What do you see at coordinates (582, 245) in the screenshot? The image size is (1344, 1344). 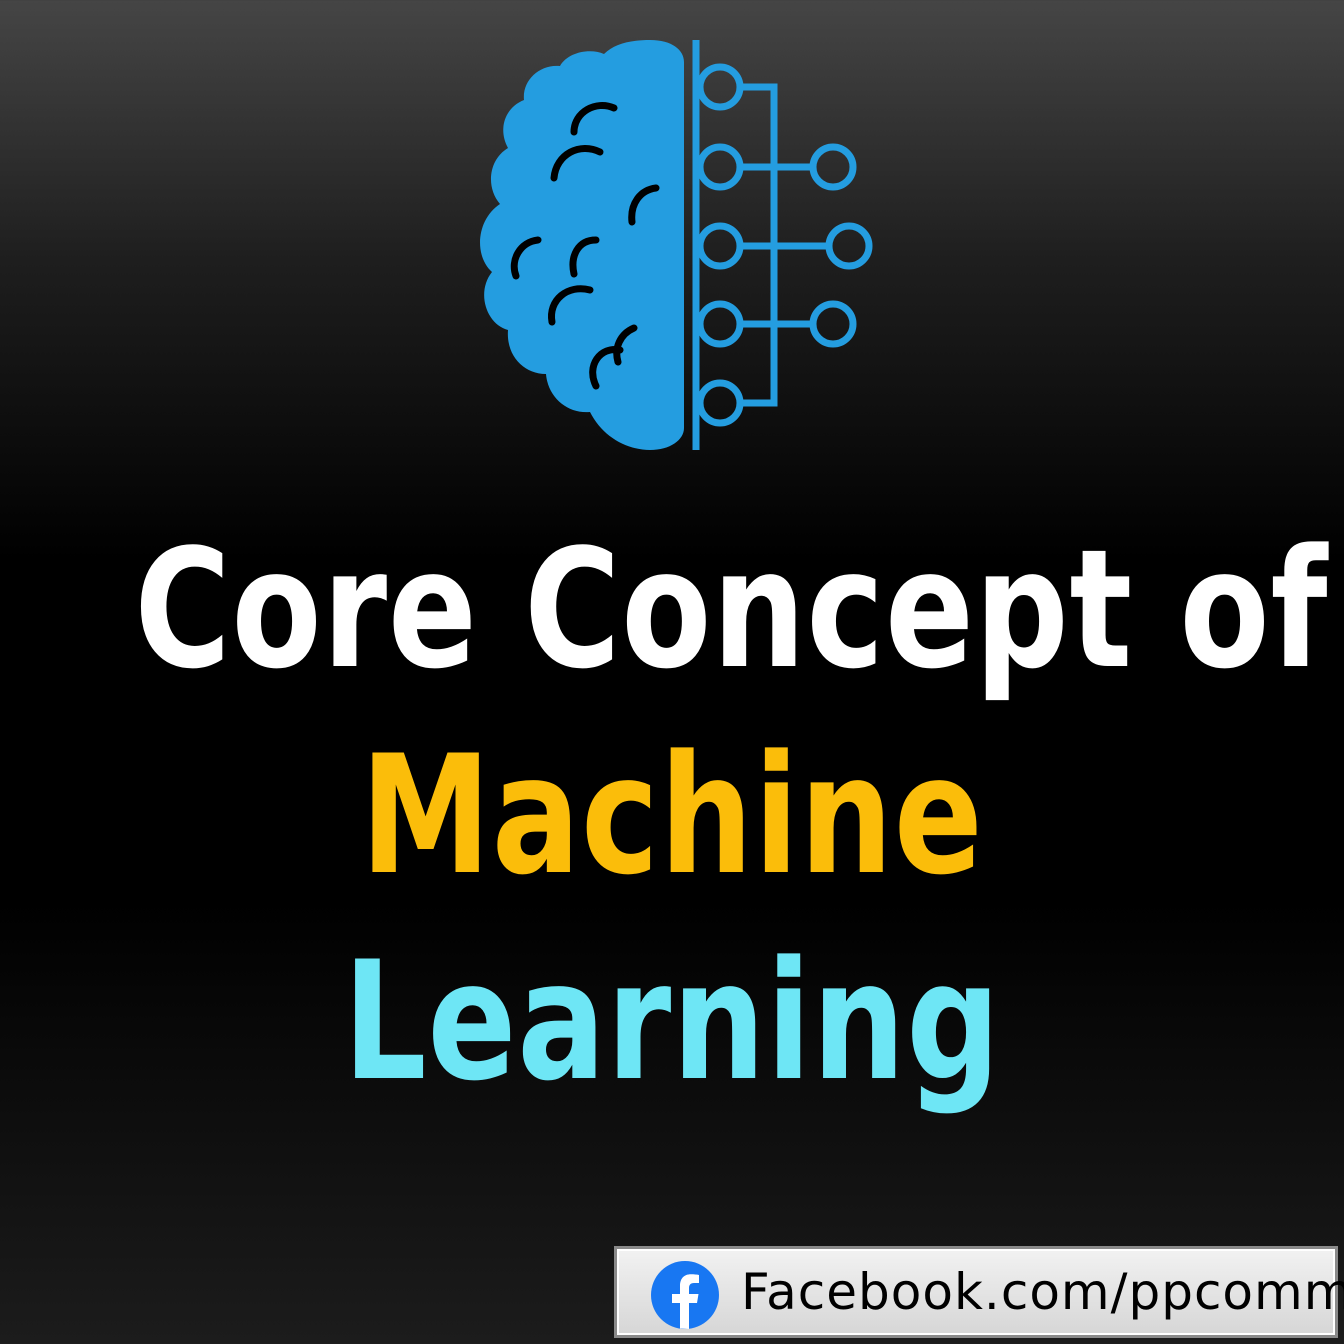 I see `brain-hemisphere` at bounding box center [582, 245].